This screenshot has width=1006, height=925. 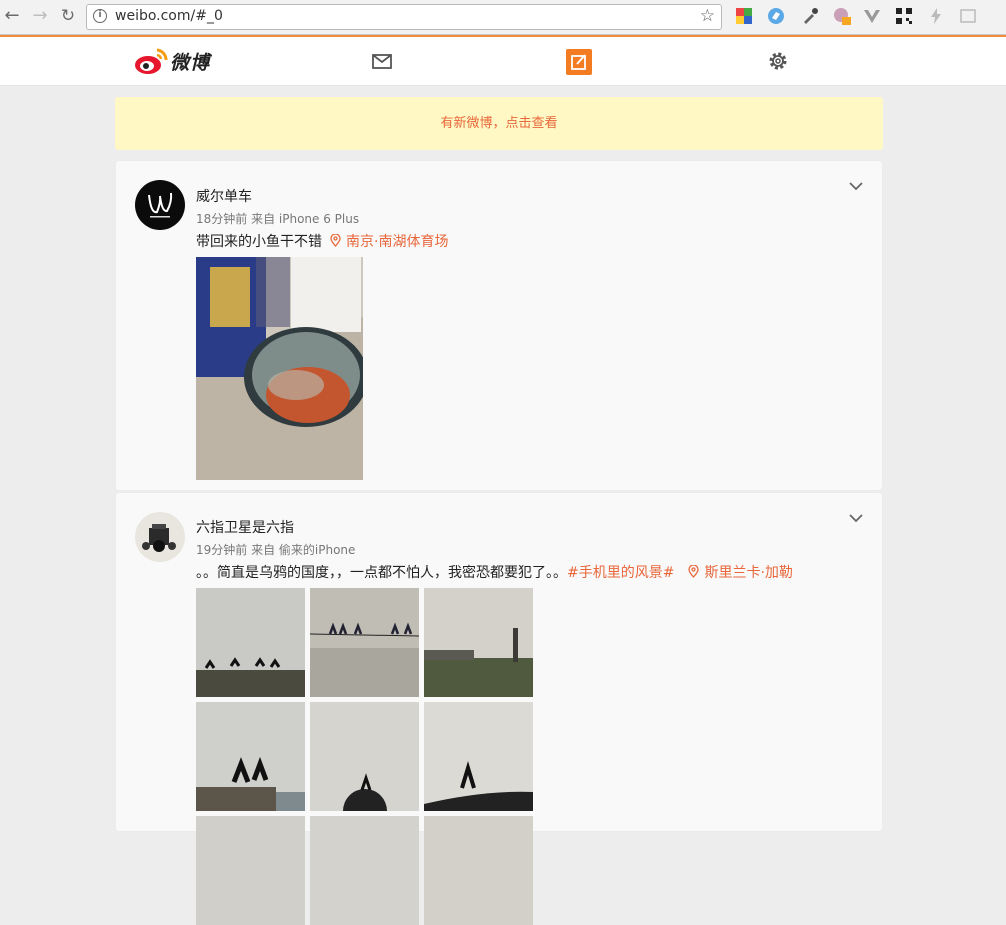 I want to click on weibo-top-nav: 微博, so click(x=503, y=61).